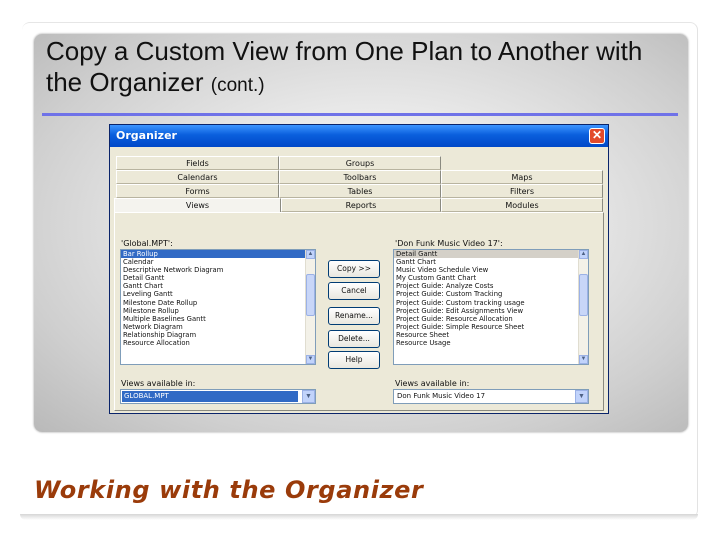 The height and width of the screenshot is (540, 720). Describe the element at coordinates (441, 396) in the screenshot. I see `right-views-available-value: Don Funk Music Video 17` at that location.